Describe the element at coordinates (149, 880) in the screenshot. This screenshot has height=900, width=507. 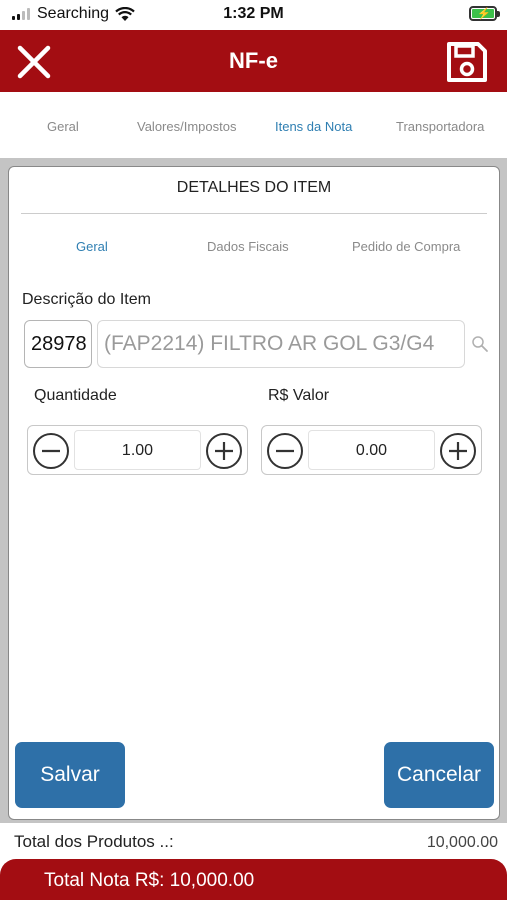
I see `note-total-text: Total Nota R$: 10,000.00` at that location.